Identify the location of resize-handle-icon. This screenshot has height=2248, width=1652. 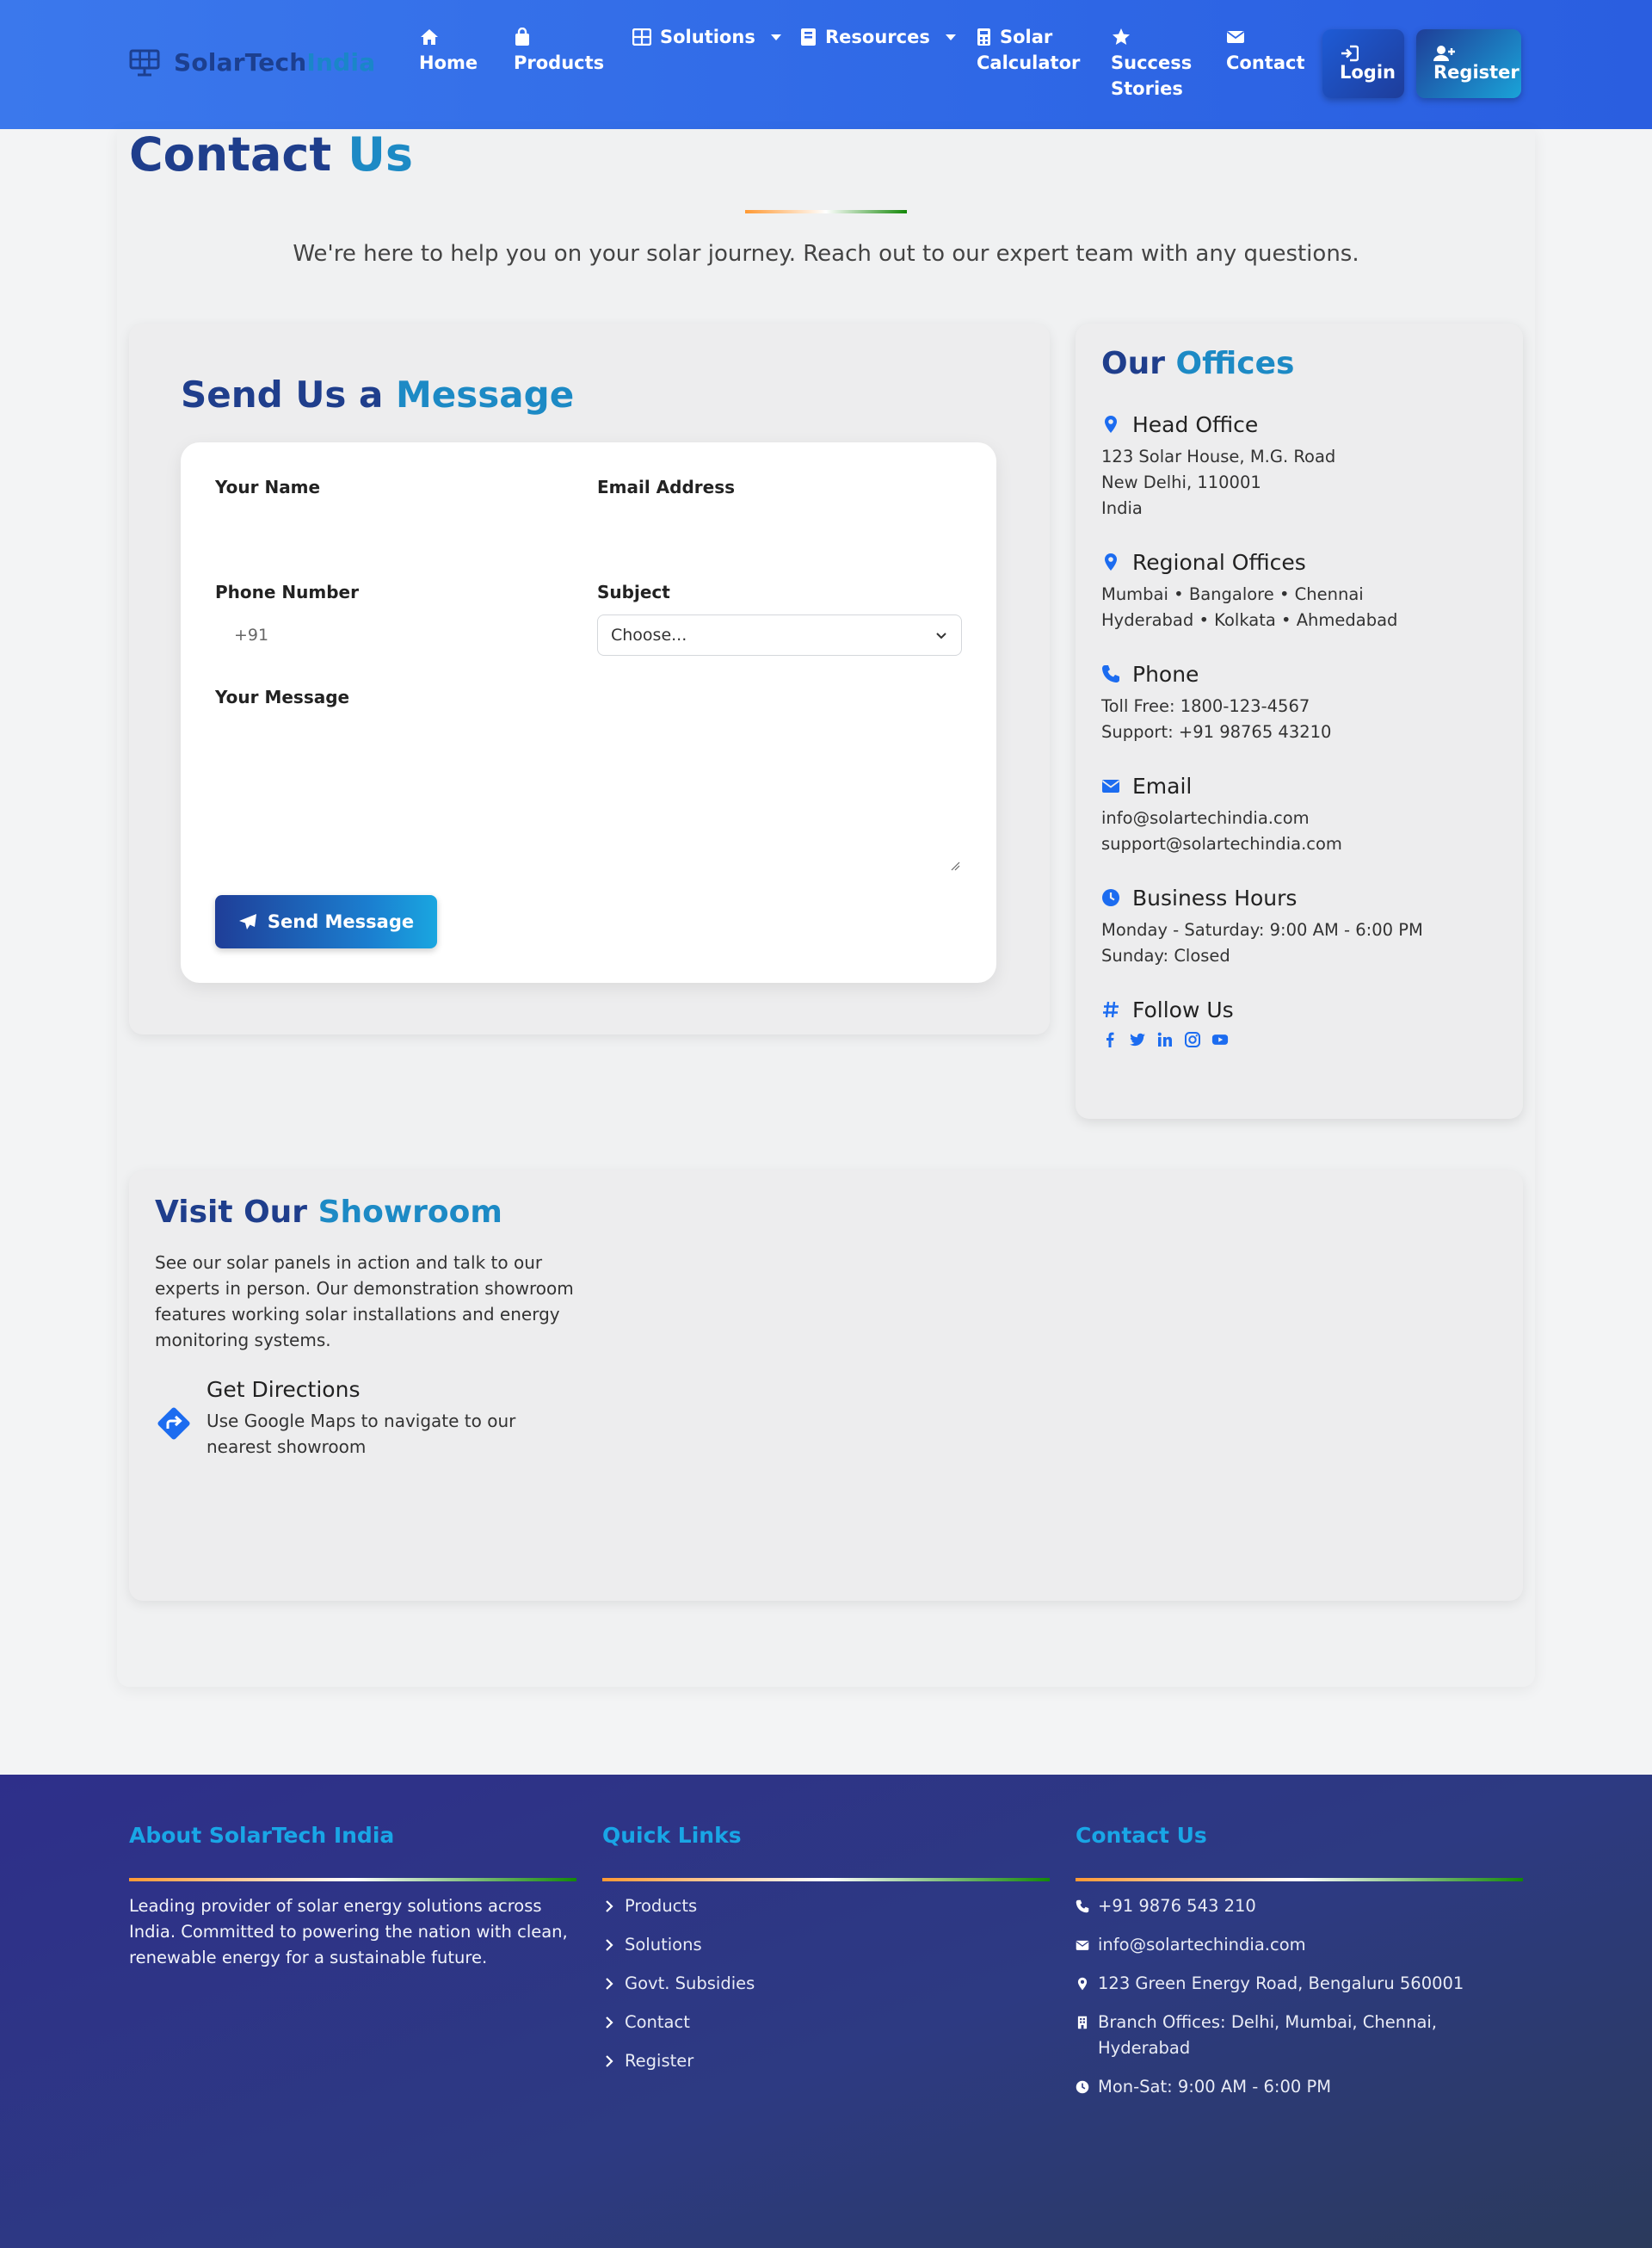
(955, 866).